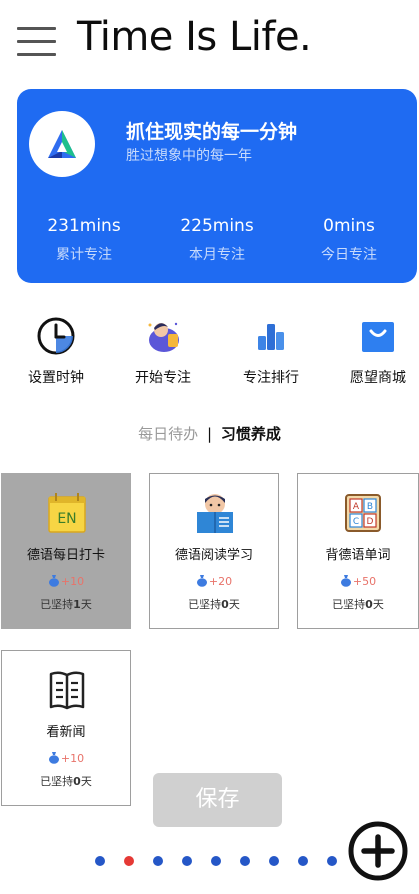 The width and height of the screenshot is (419, 894). Describe the element at coordinates (271, 378) in the screenshot. I see `quick-action-label: 专注排行` at that location.